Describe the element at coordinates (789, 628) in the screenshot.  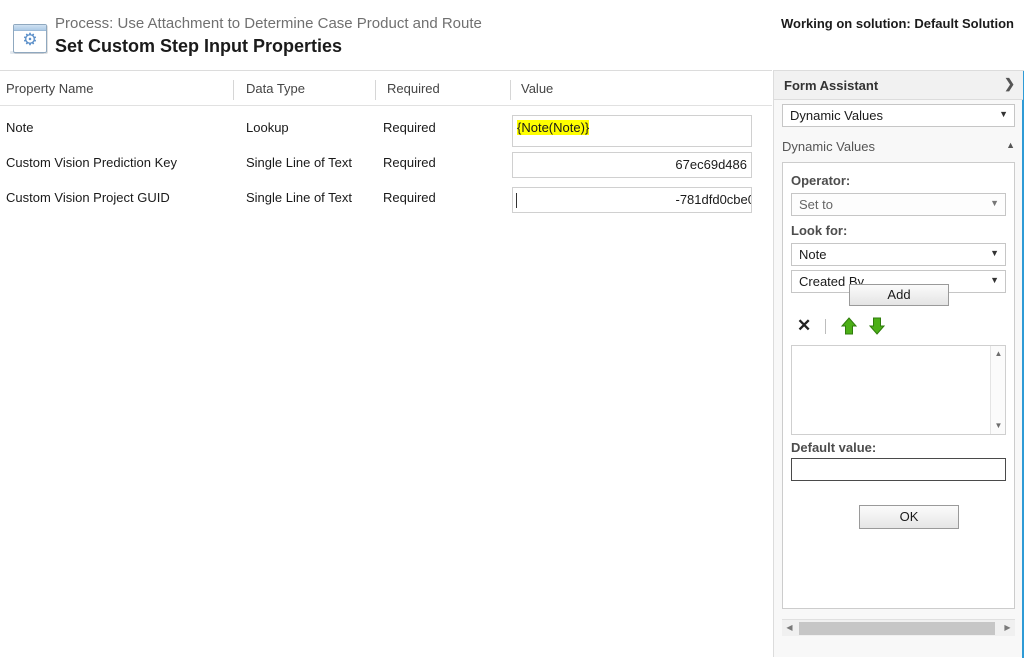
I see `scroll-left-arrow-icon: ◀` at that location.